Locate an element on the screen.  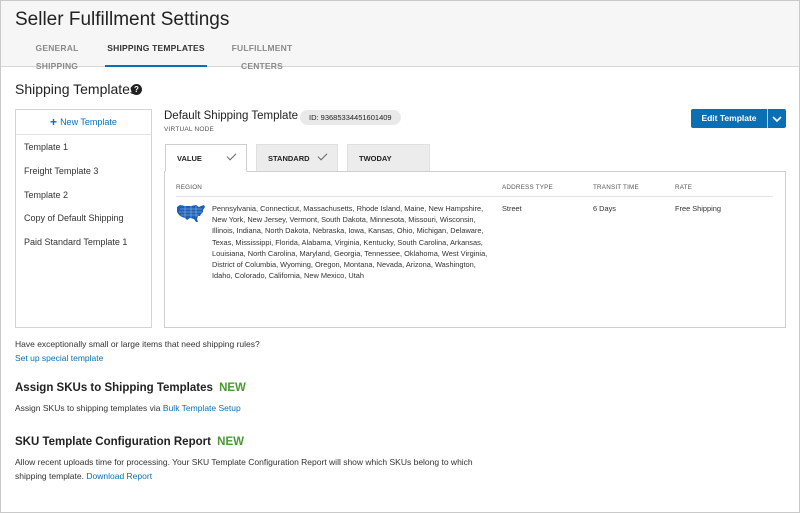
template-item-template-1: Template 1 is located at coordinates (83, 147).